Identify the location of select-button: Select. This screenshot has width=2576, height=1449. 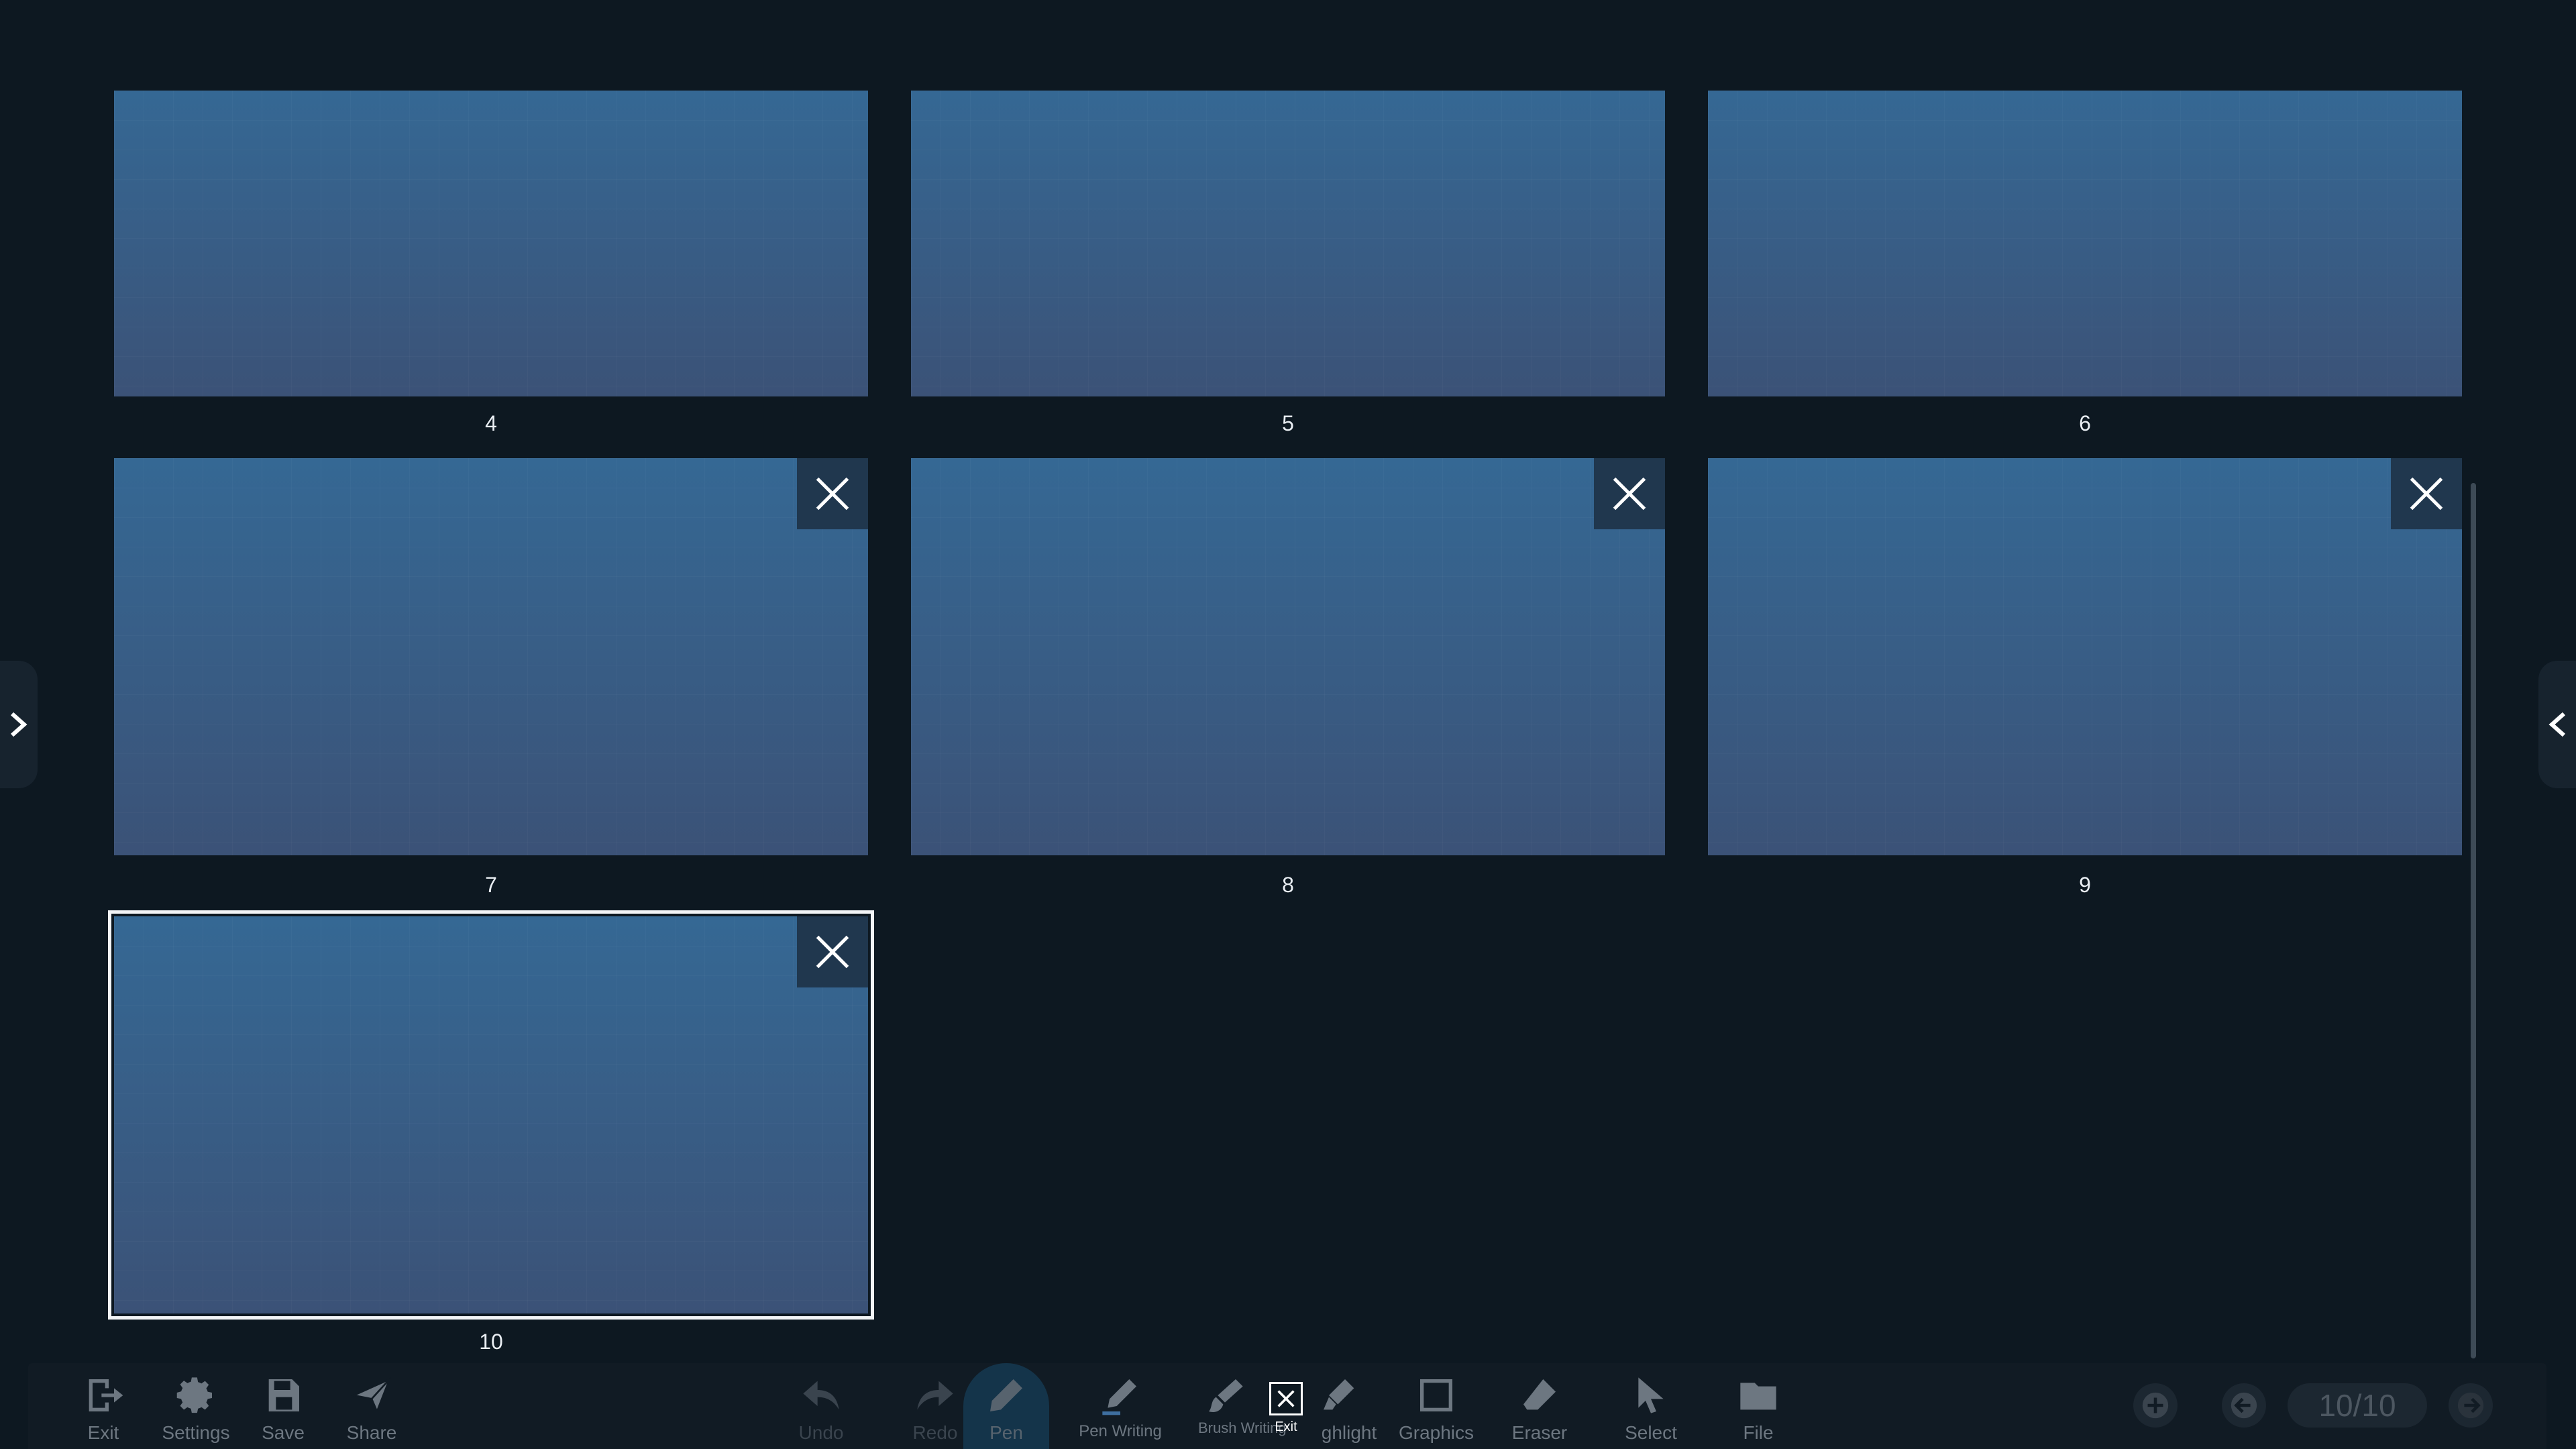
(1651, 1406).